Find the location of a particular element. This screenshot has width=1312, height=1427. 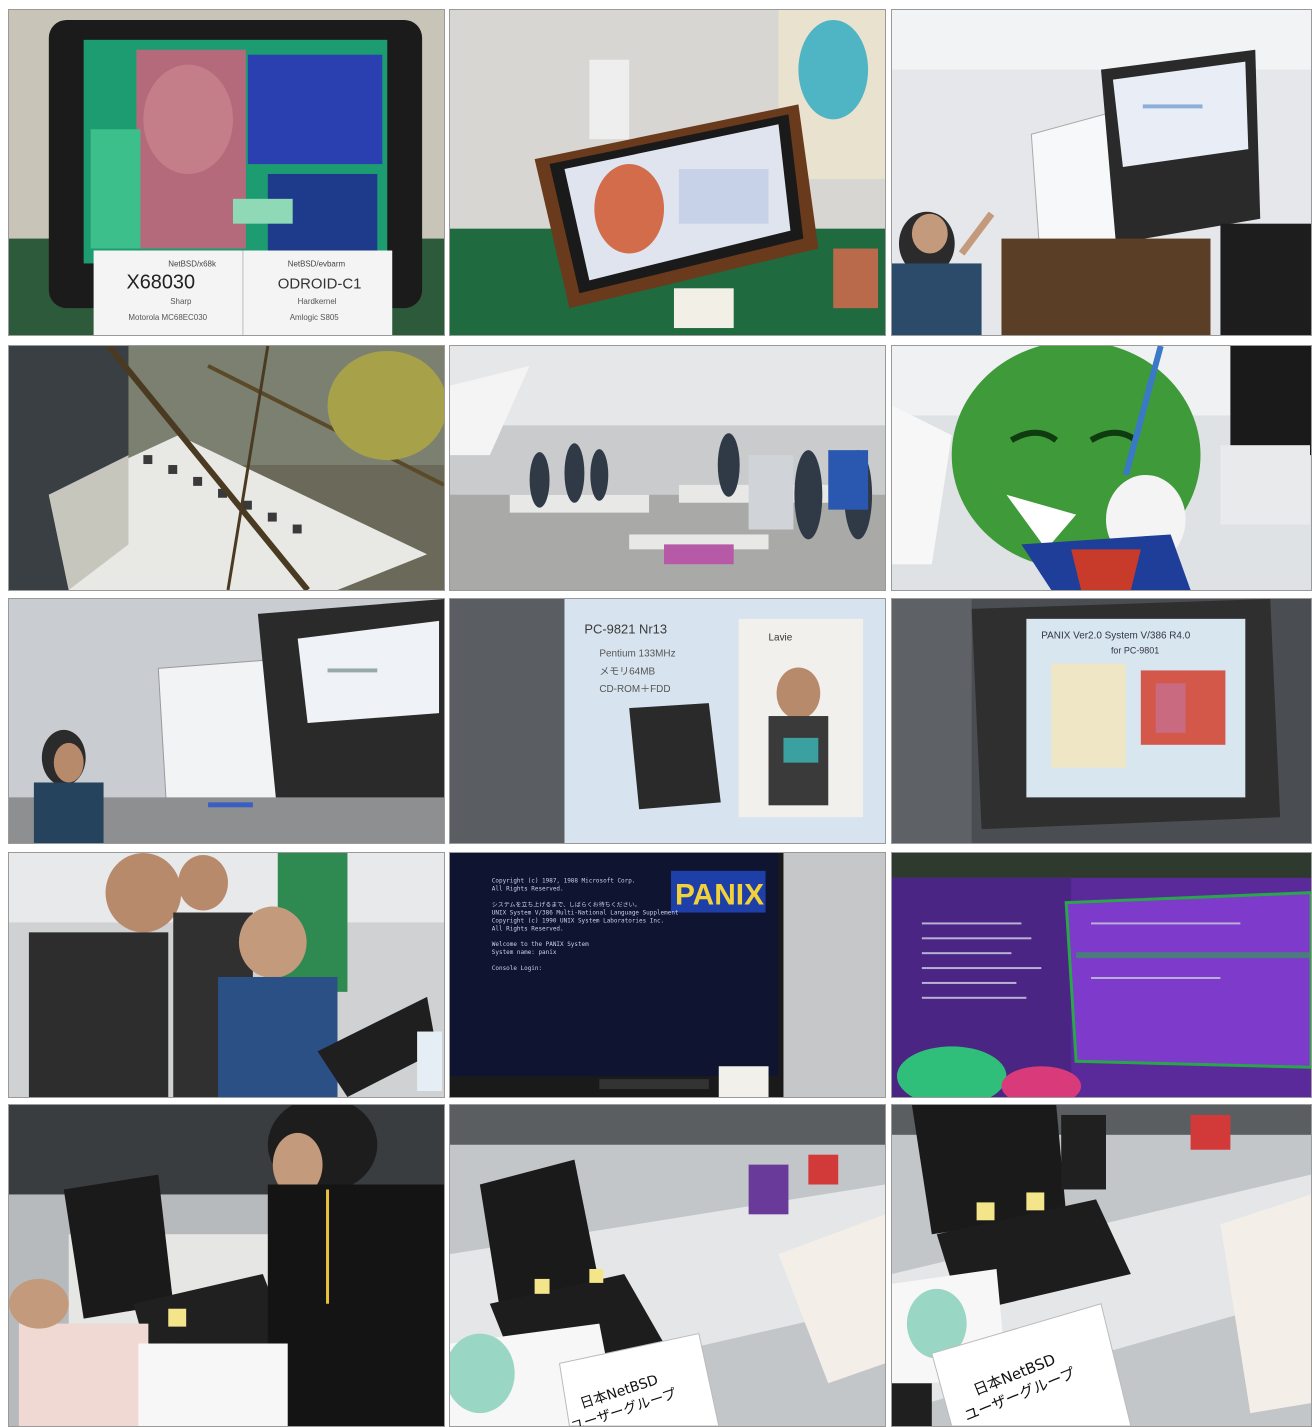

boot-line-2: All Rights Reserved. is located at coordinates (528, 889).